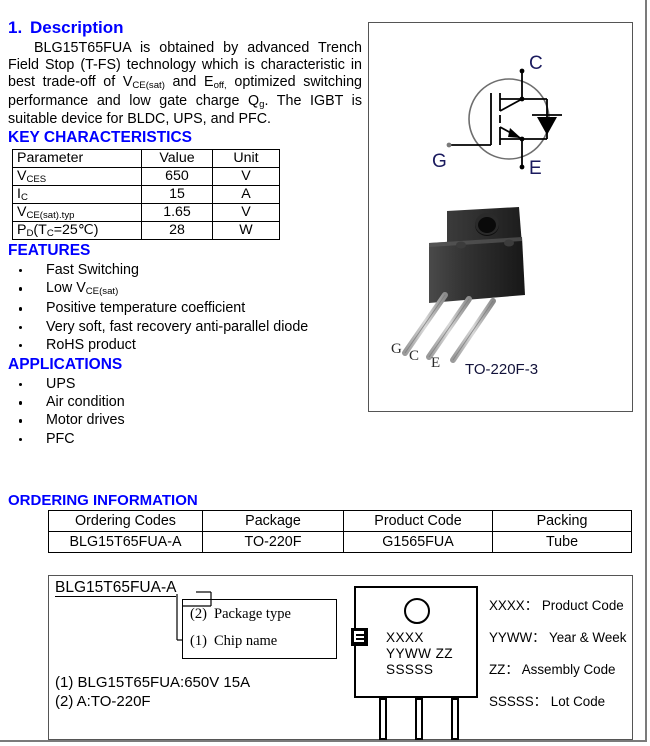 The image size is (650, 746). Describe the element at coordinates (65, 365) in the screenshot. I see `applications-heading: APPLICATIONS` at that location.